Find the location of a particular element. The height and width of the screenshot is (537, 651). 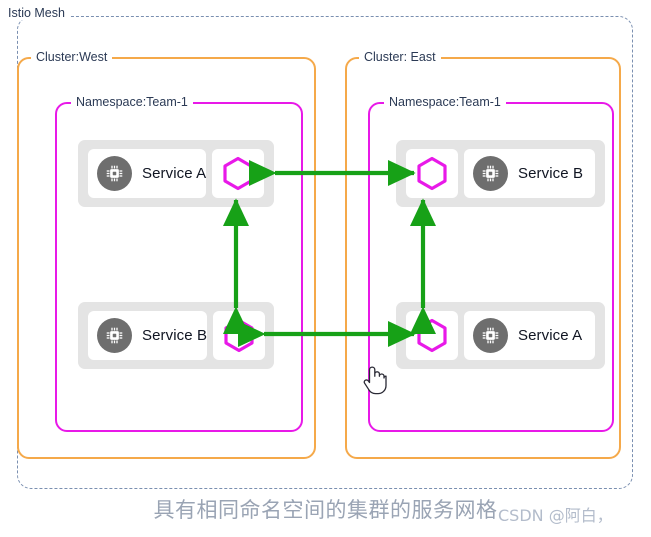

pod-west-top: Service A is located at coordinates (176, 173).